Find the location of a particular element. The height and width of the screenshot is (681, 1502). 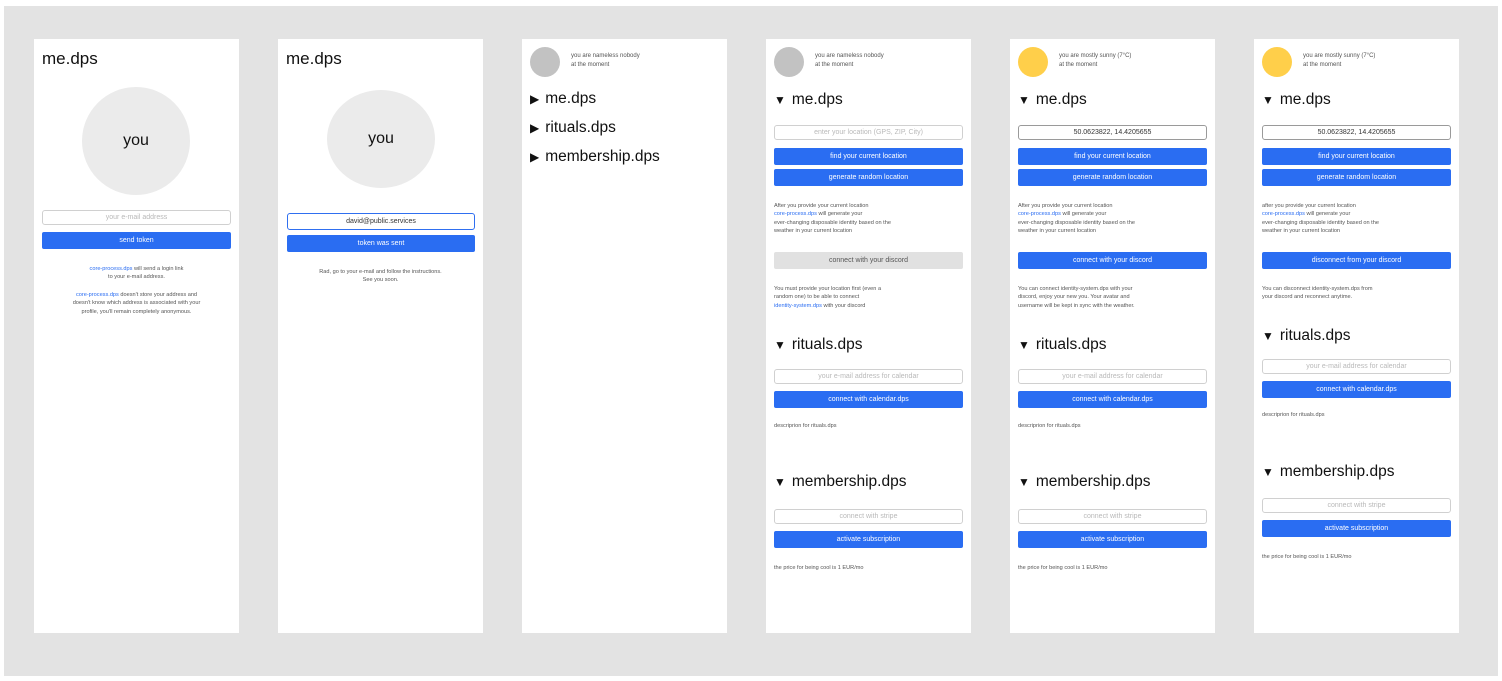

section-me: ▶ me.dps is located at coordinates (563, 99).